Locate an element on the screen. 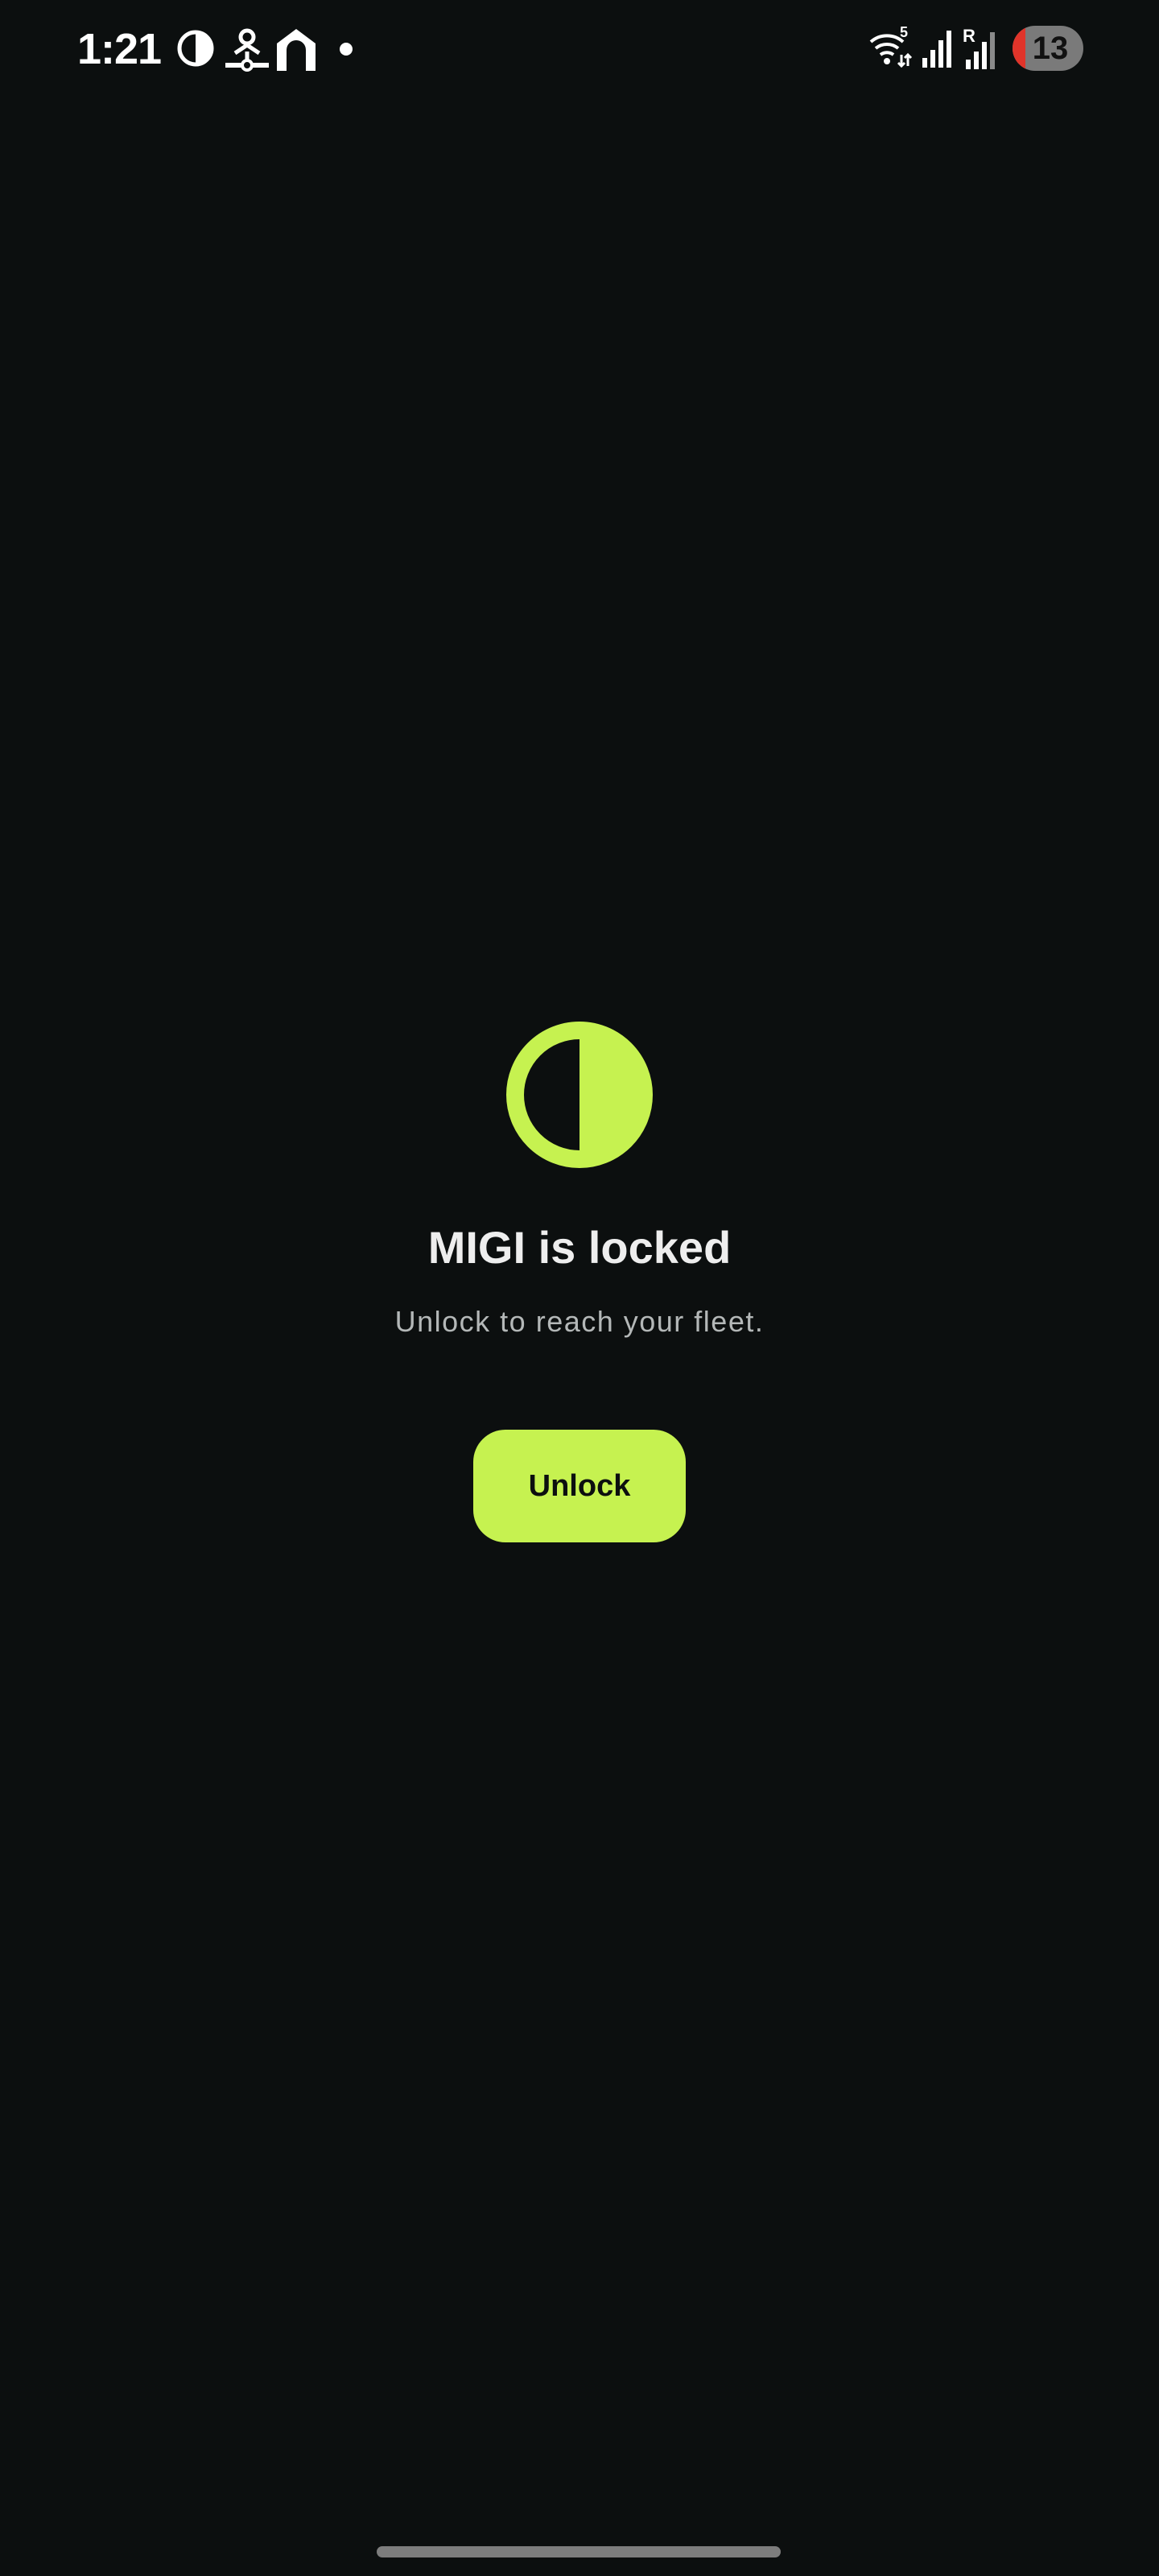  gesture-navigation-bar is located at coordinates (579, 2551).